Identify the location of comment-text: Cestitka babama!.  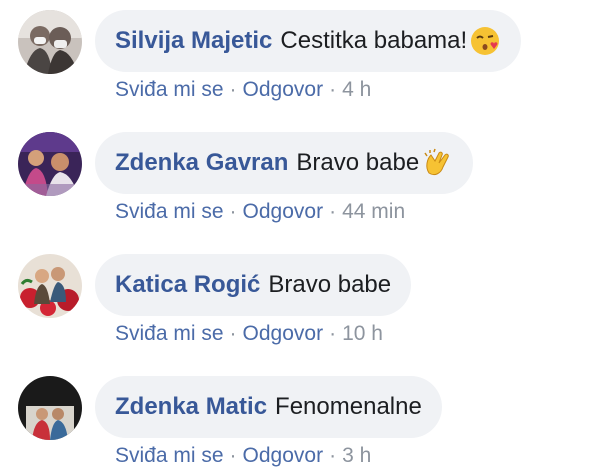
(374, 40).